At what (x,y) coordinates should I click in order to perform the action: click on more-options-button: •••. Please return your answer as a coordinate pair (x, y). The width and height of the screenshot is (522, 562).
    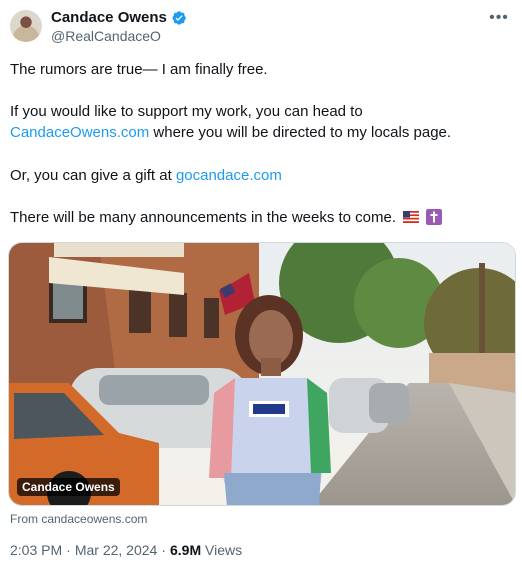
    Looking at the image, I should click on (499, 18).